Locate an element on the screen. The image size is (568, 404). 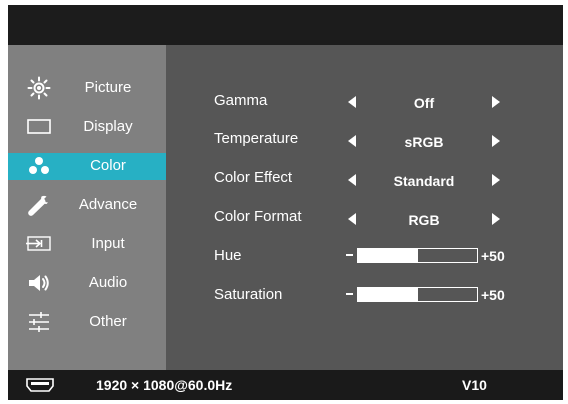
status-bar: 1920 × 1080@60.0Hz V10 is located at coordinates (285, 385).